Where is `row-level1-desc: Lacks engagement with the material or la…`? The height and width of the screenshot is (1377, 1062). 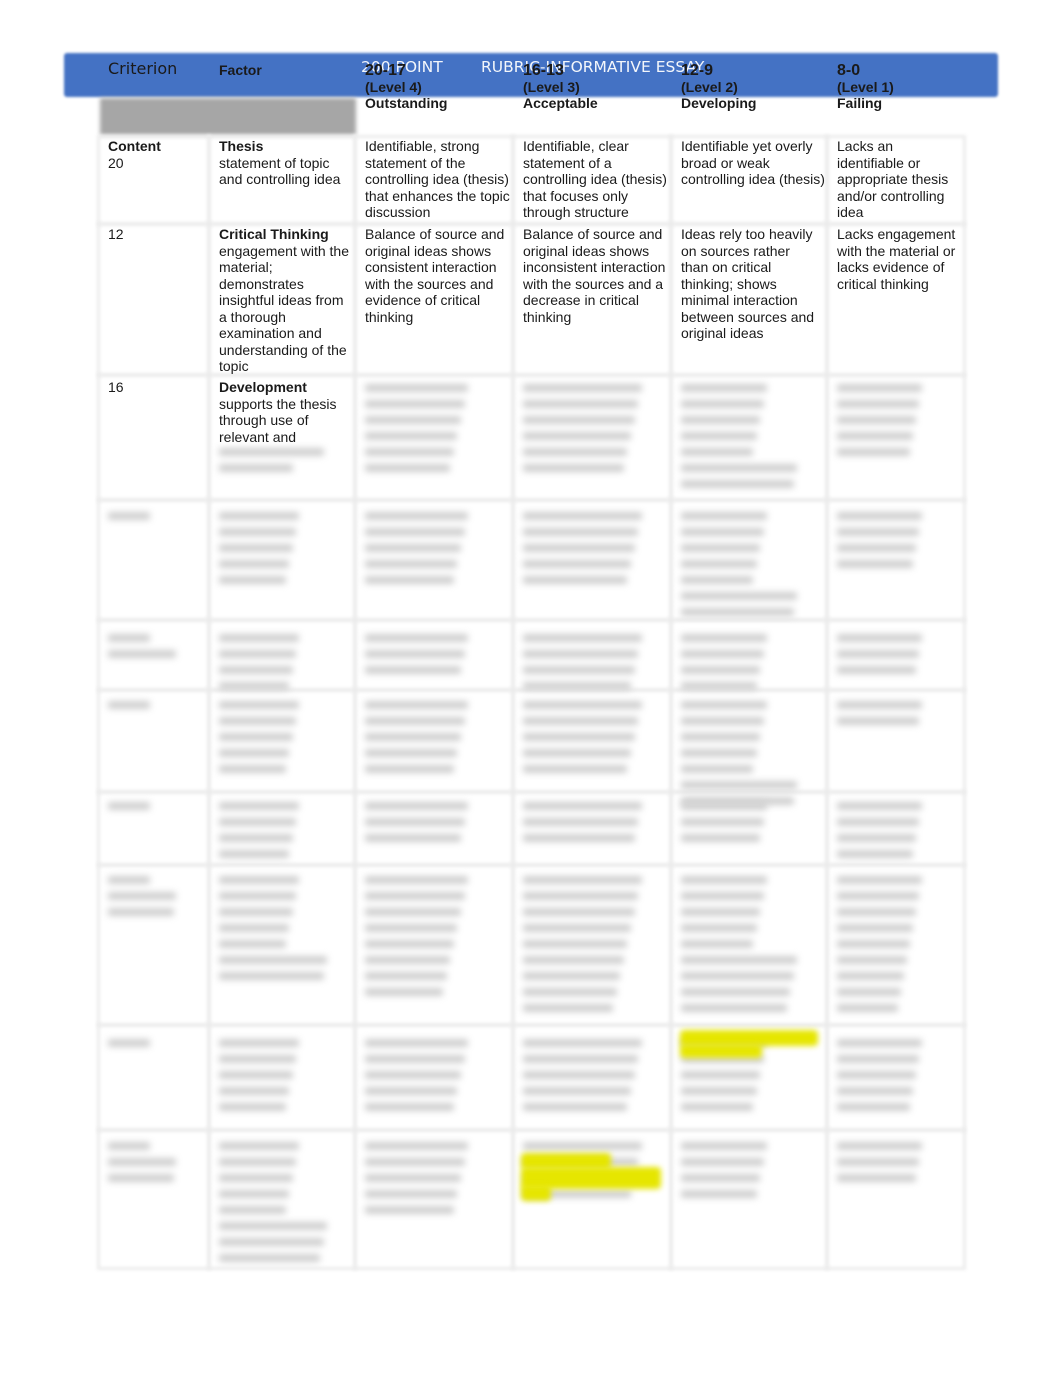 row-level1-desc: Lacks engagement with the material or la… is located at coordinates (896, 259).